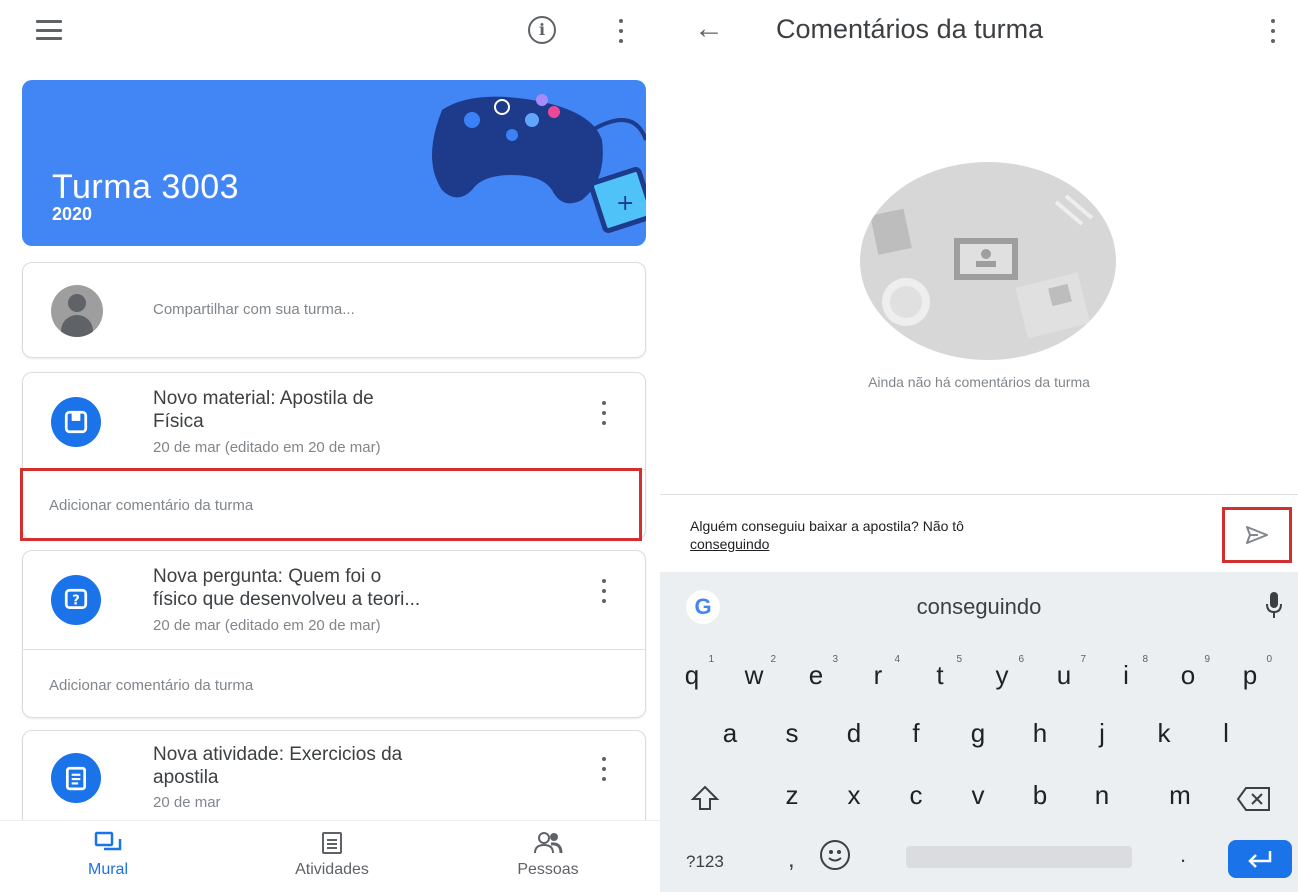 Image resolution: width=1298 pixels, height=892 pixels. I want to click on nav-mural: Mural, so click(108, 855).